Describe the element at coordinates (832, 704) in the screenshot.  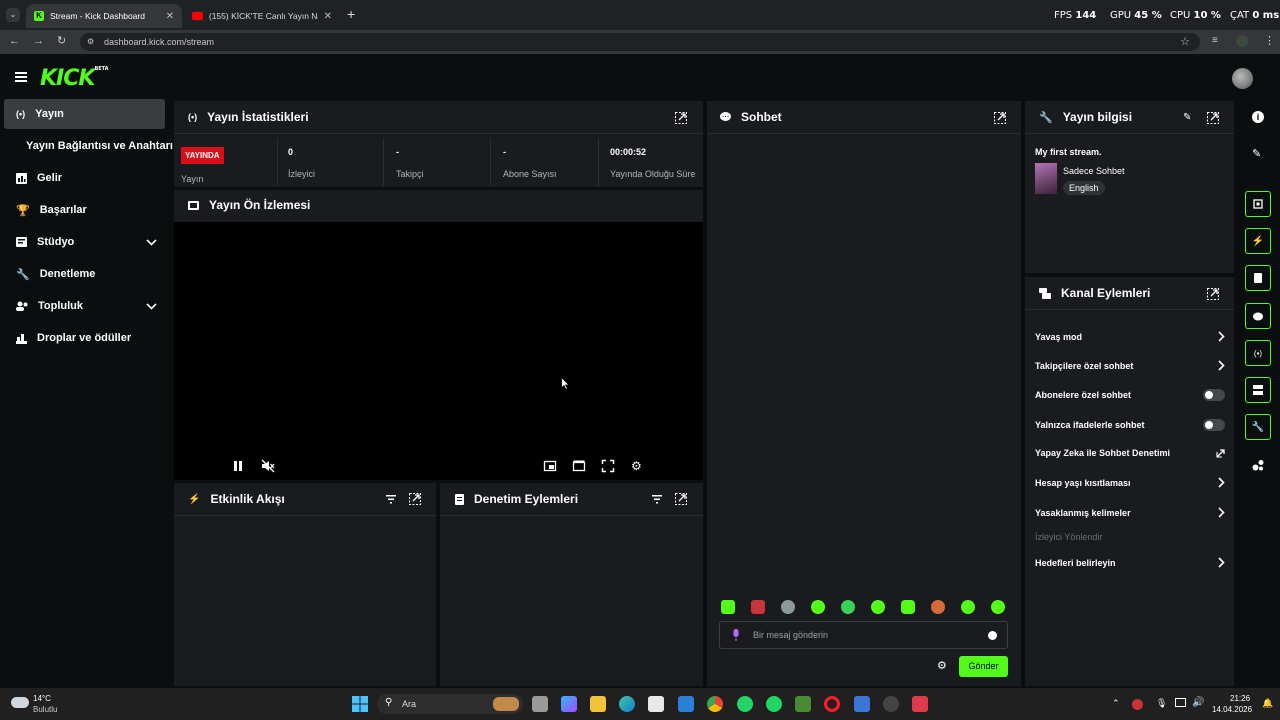
I see `opera-icon` at that location.